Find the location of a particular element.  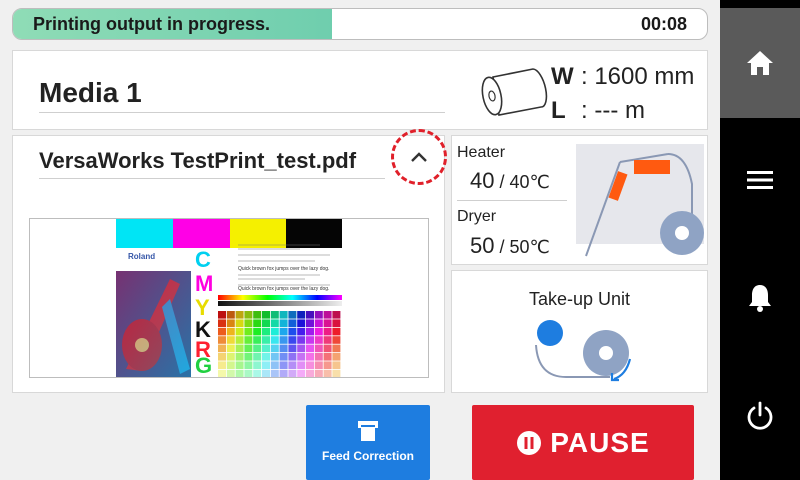

media-roll-icon is located at coordinates (514, 92).